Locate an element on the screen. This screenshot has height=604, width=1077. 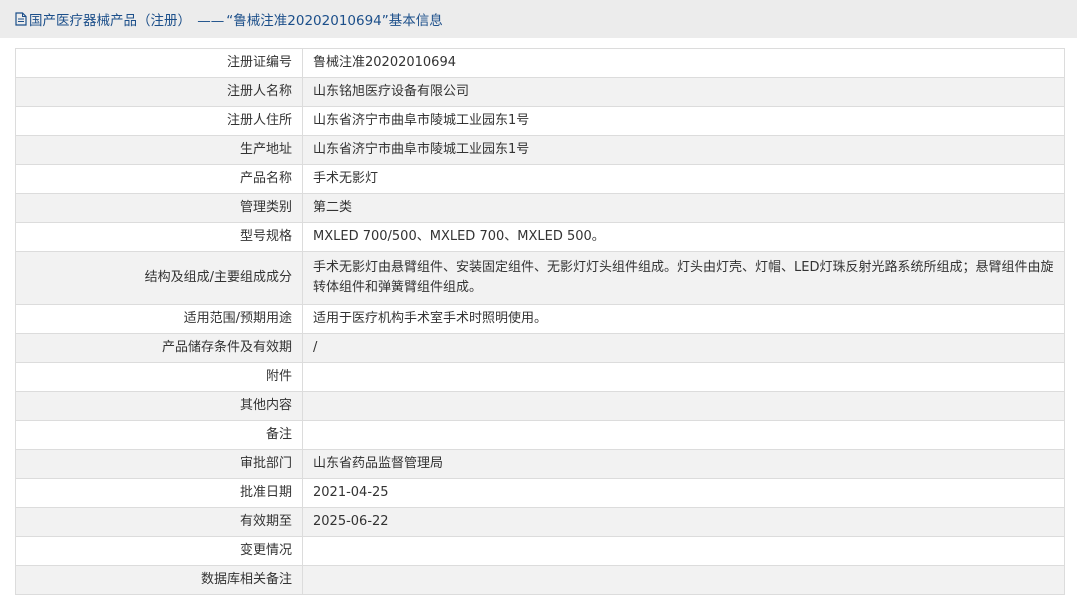
row-label: 数据库相关备注 is located at coordinates (159, 580).